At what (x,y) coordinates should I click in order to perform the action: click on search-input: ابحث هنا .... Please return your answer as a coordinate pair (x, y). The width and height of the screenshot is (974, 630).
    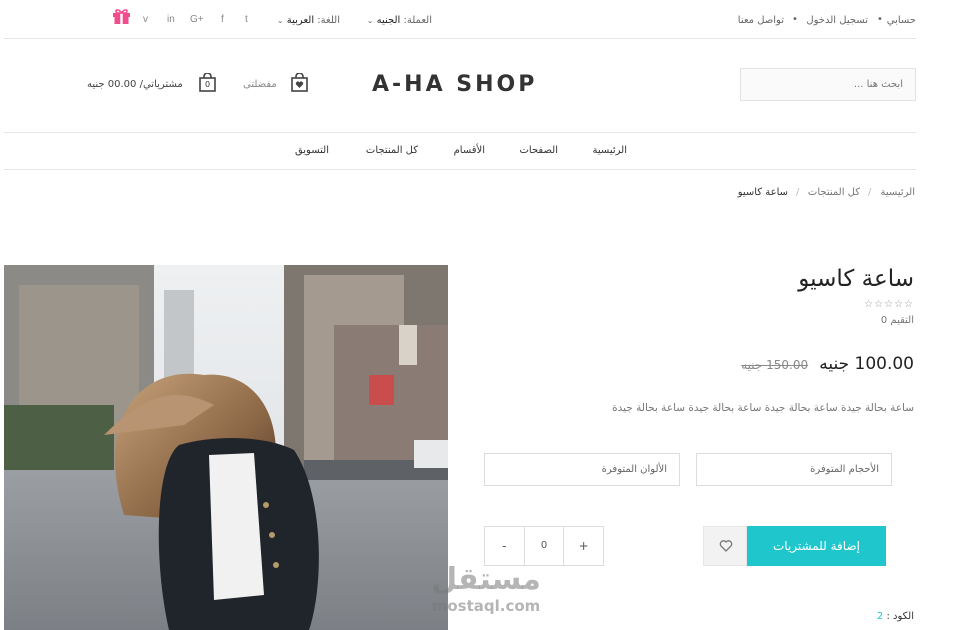
    Looking at the image, I should click on (828, 84).